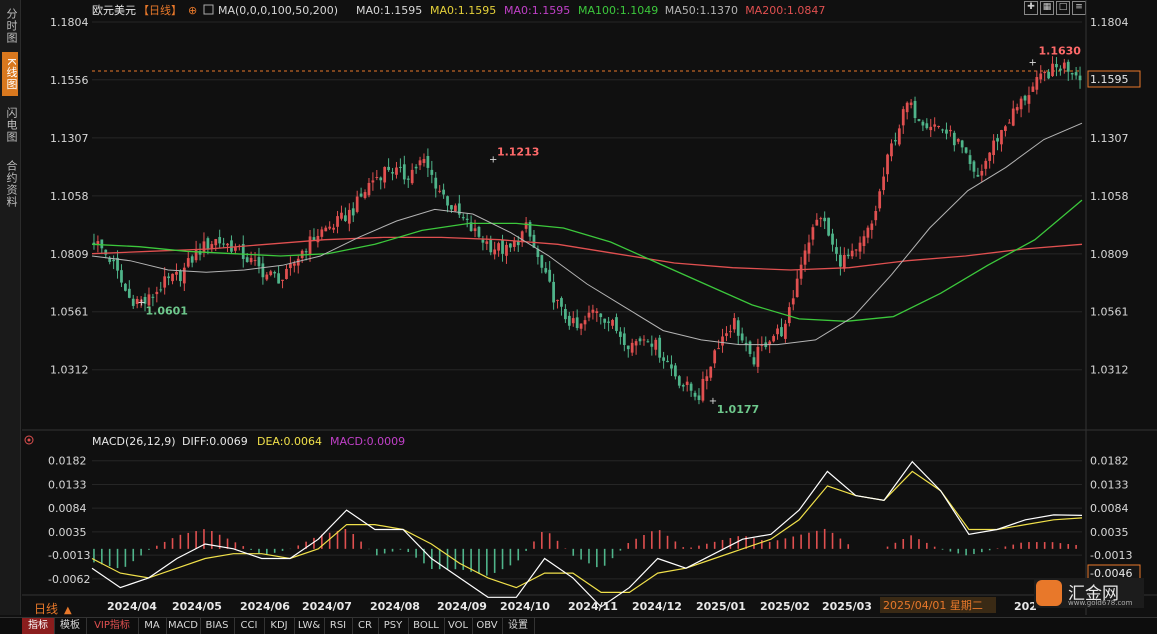 The height and width of the screenshot is (634, 1157). Describe the element at coordinates (249, 626) in the screenshot. I see `indicator-tab: CCI` at that location.